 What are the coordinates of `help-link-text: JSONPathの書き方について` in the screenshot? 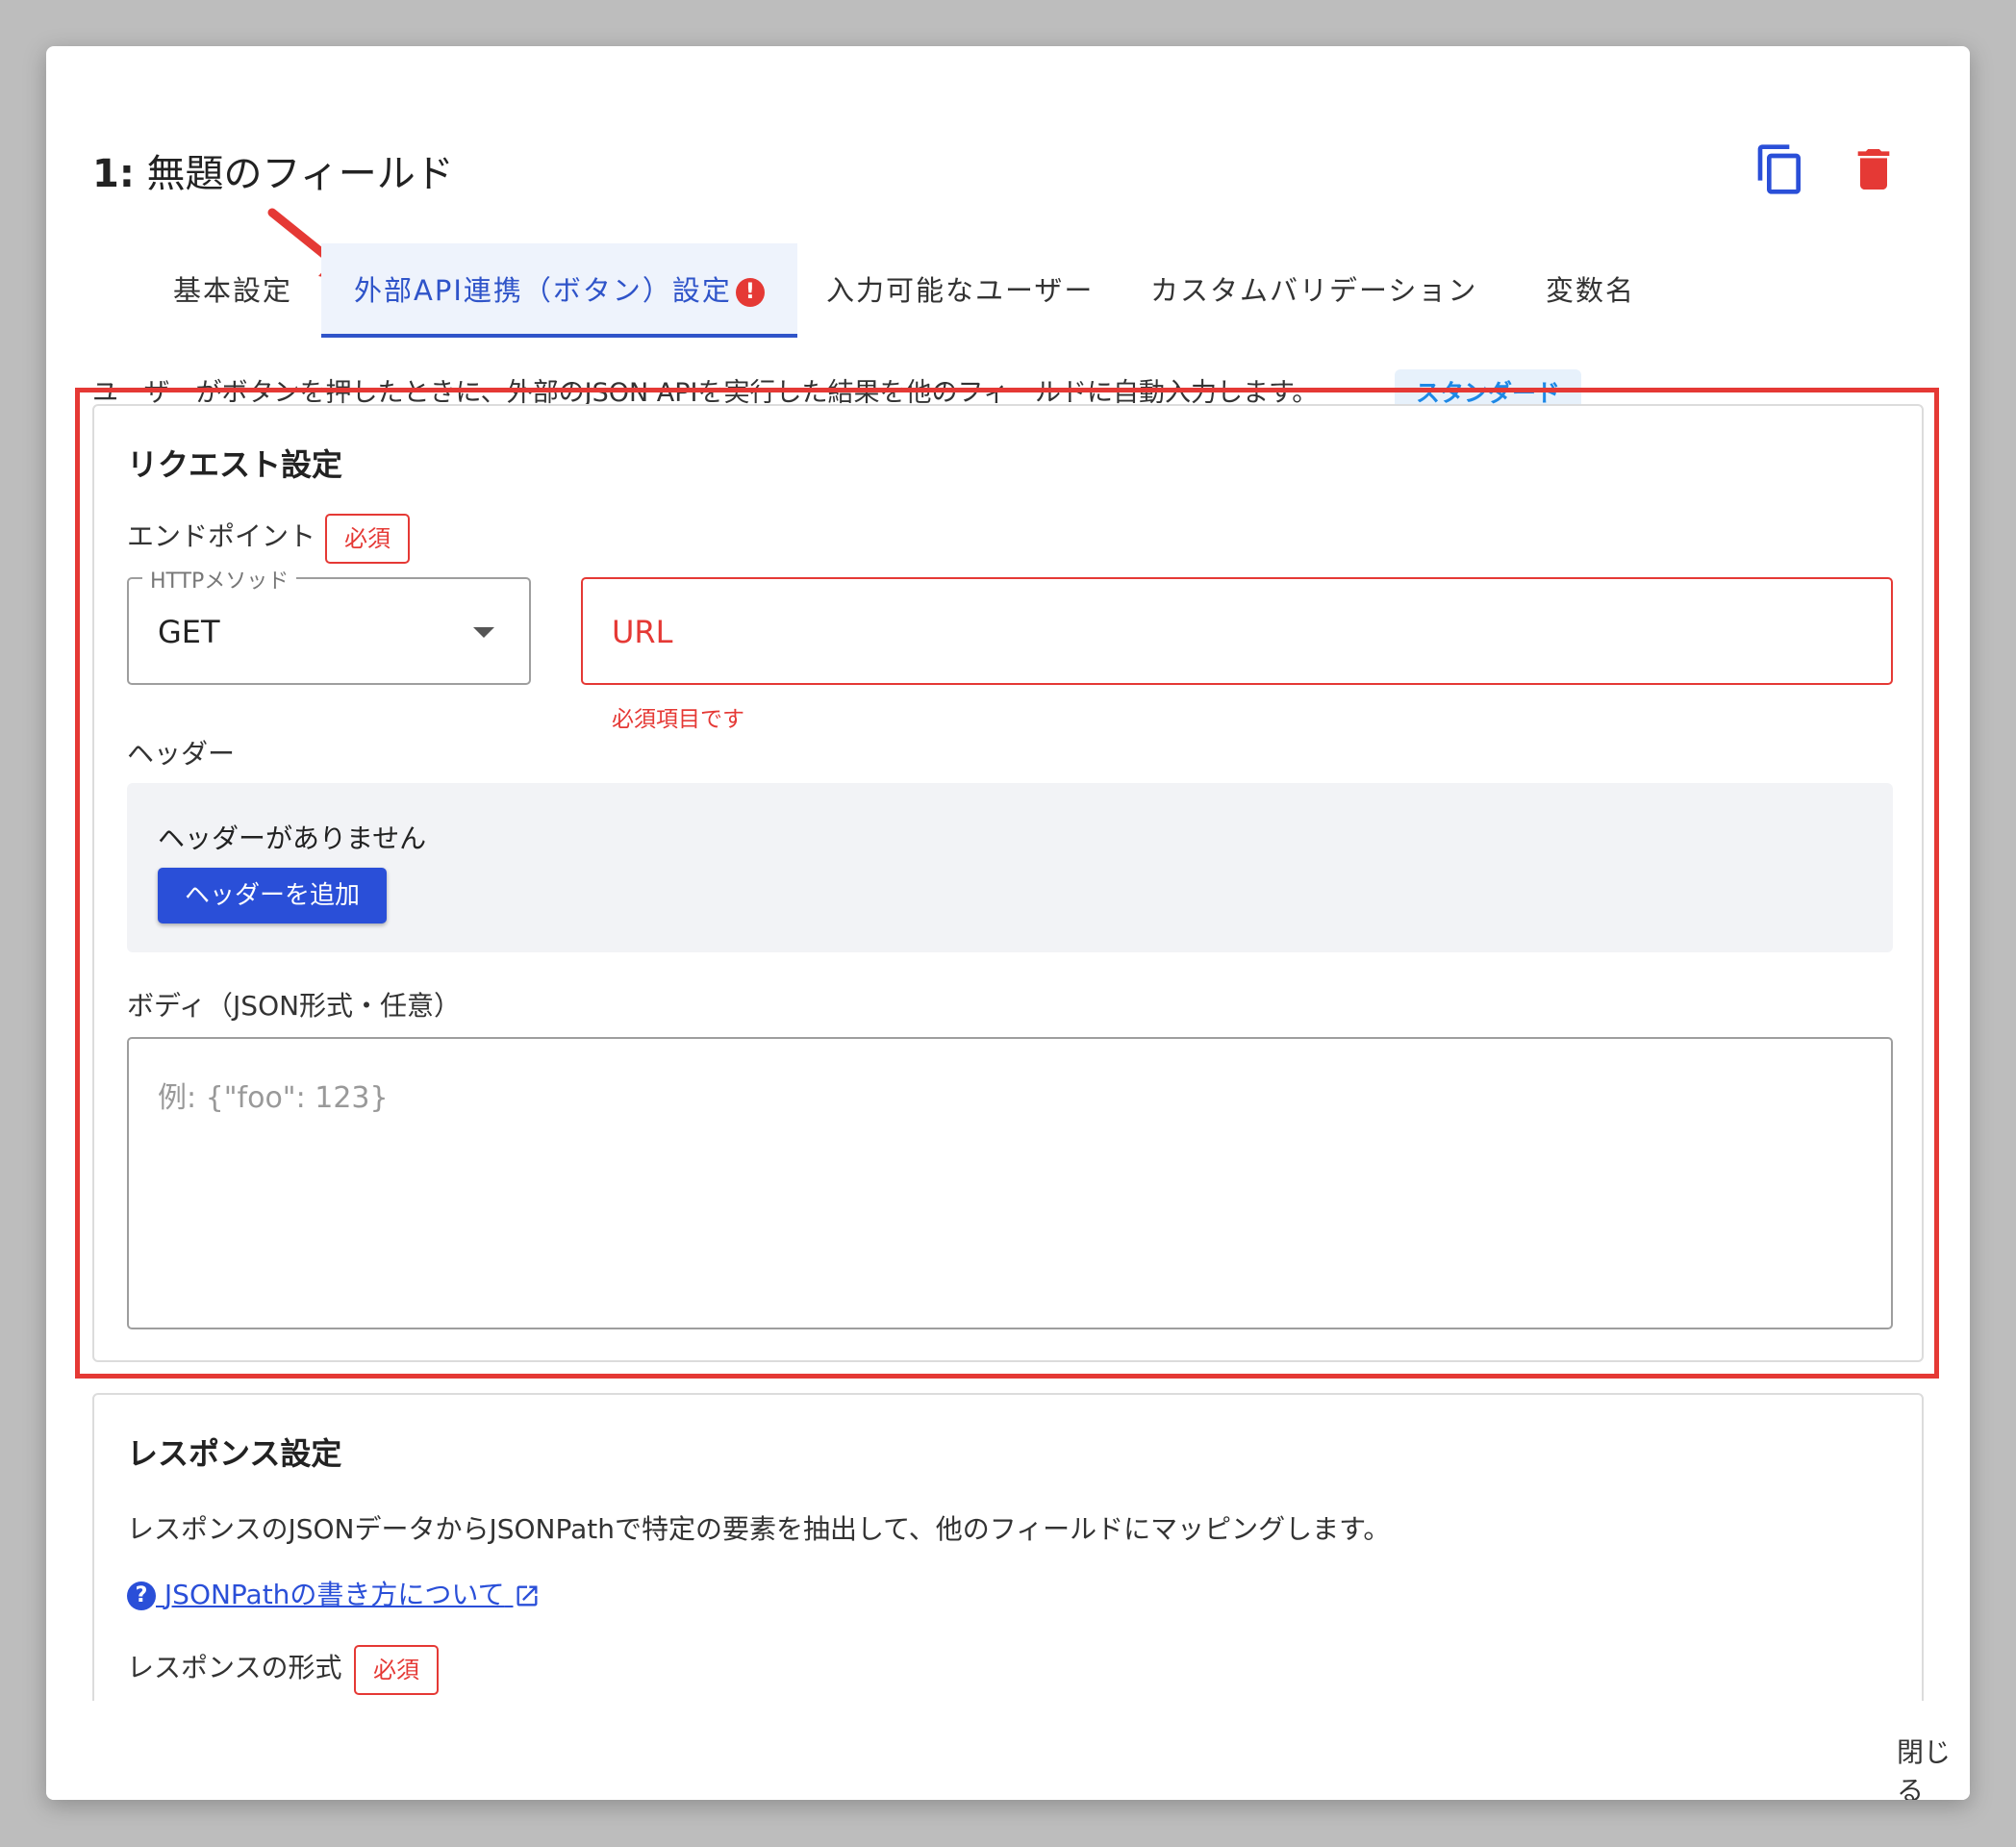 It's located at (335, 1594).